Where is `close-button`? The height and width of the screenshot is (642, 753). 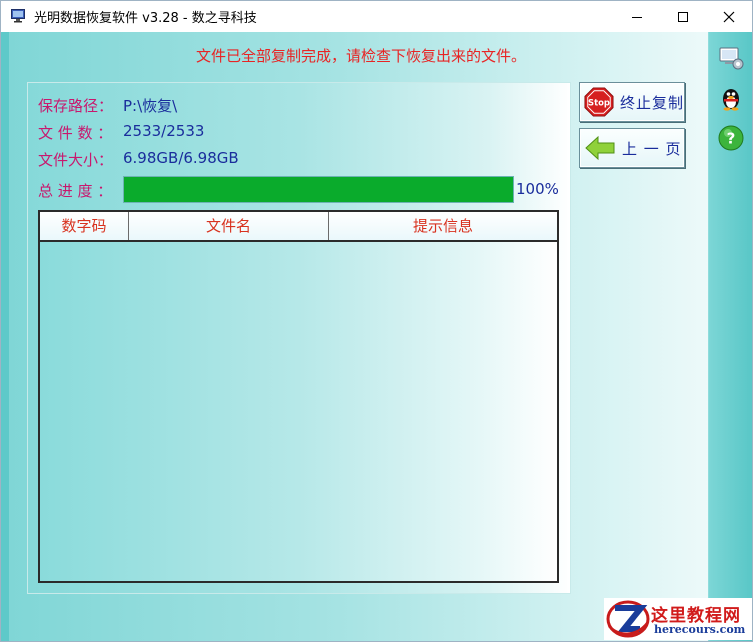
close-button is located at coordinates (729, 16).